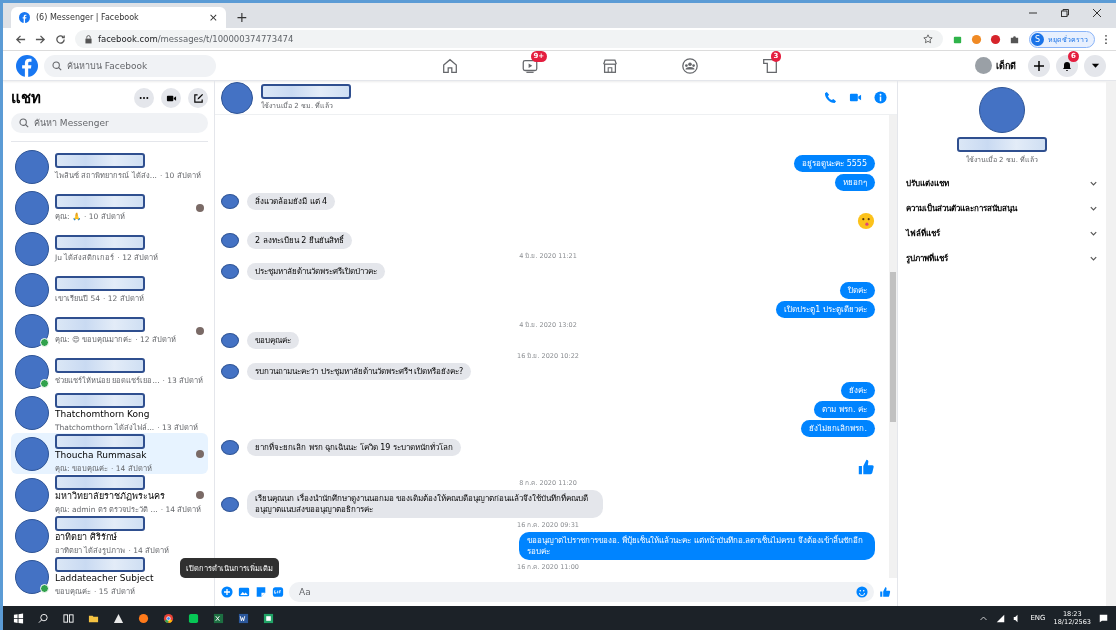 The width and height of the screenshot is (1116, 630). What do you see at coordinates (697, 546) in the screenshot?
I see `outgoing-message: ขออนุญาตไปราชการของอ. พี่ปุ้ยเซ็นให้แล้วนะคะ แต่หน้าบันทึกอ.ลดาเซ็นไม่ครบ จึงต้องเข้าลิ้นชักอีกรอบค่ะ` at bounding box center [697, 546].